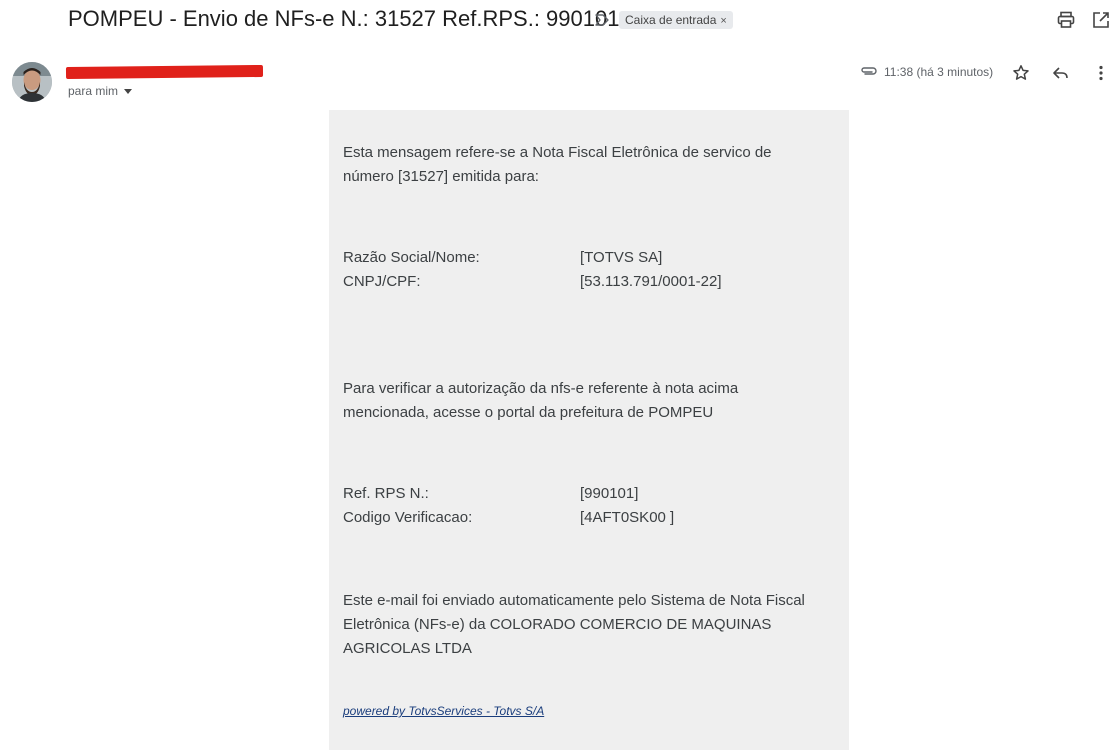  I want to click on message-timestamp: 11:38 (há 3 minutos), so click(939, 72).